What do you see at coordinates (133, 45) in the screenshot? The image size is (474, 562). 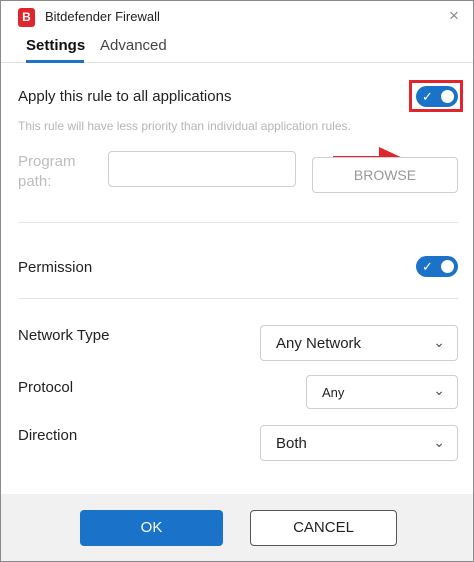 I see `tab-advanced: Advanced` at bounding box center [133, 45].